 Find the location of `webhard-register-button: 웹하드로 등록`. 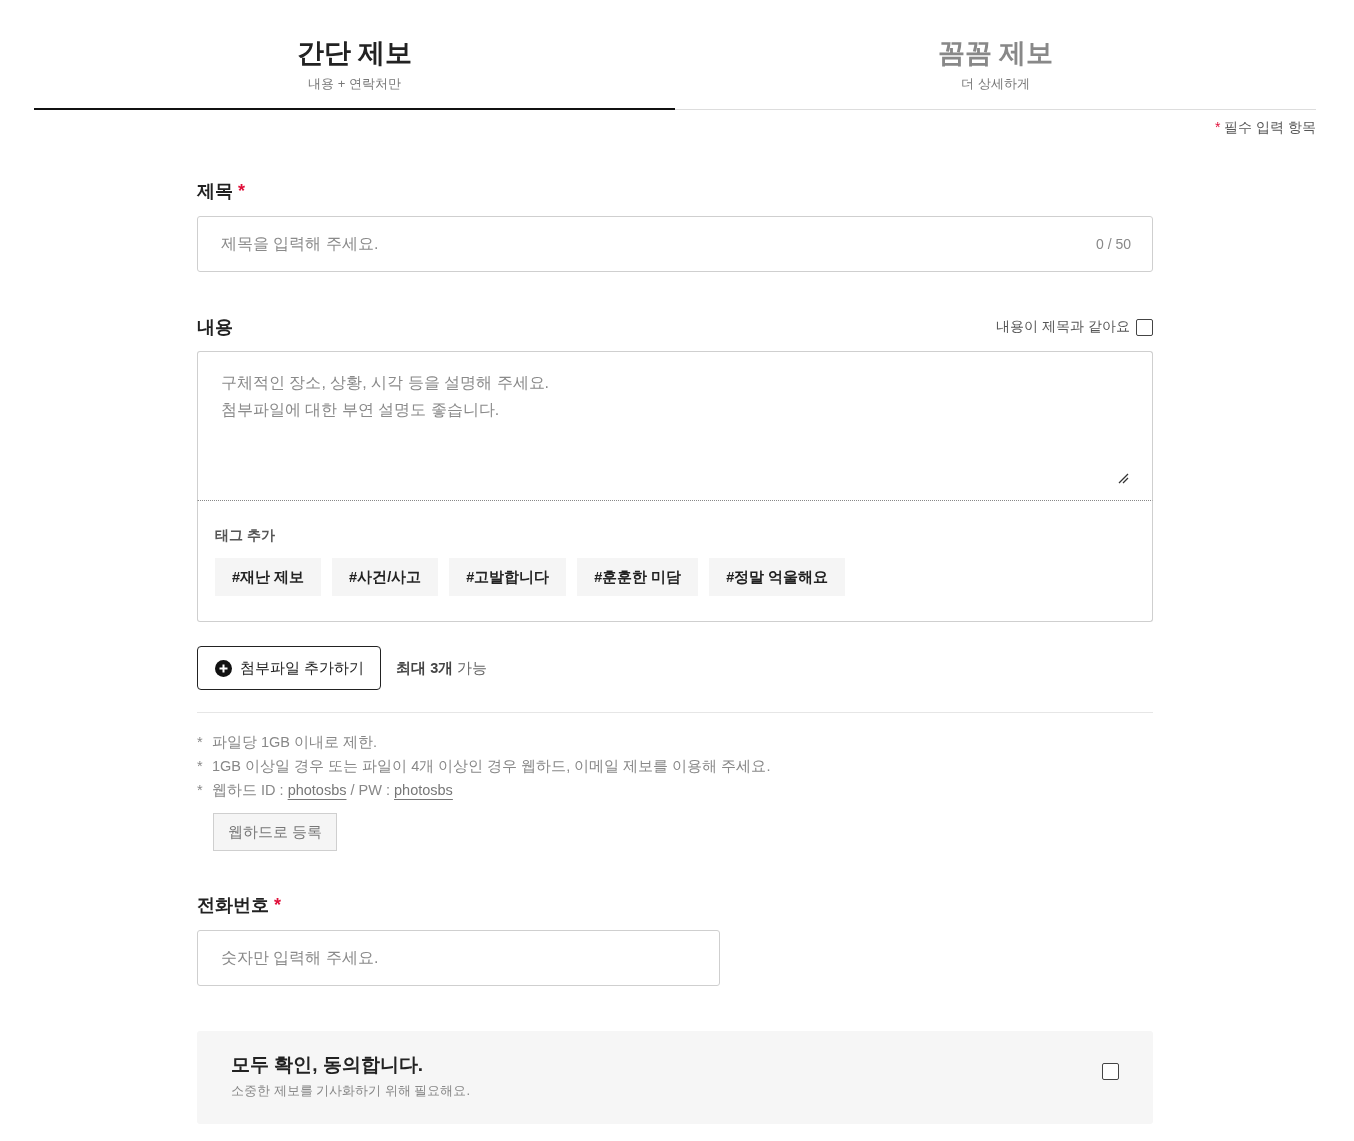

webhard-register-button: 웹하드로 등록 is located at coordinates (275, 832).